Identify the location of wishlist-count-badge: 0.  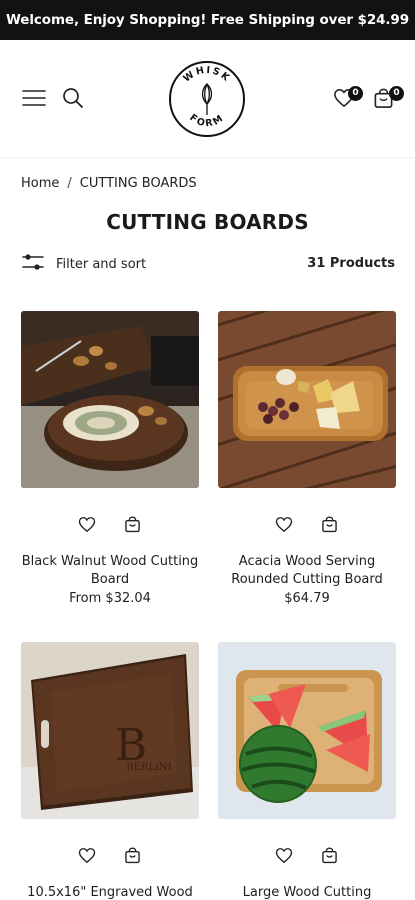
(355, 93).